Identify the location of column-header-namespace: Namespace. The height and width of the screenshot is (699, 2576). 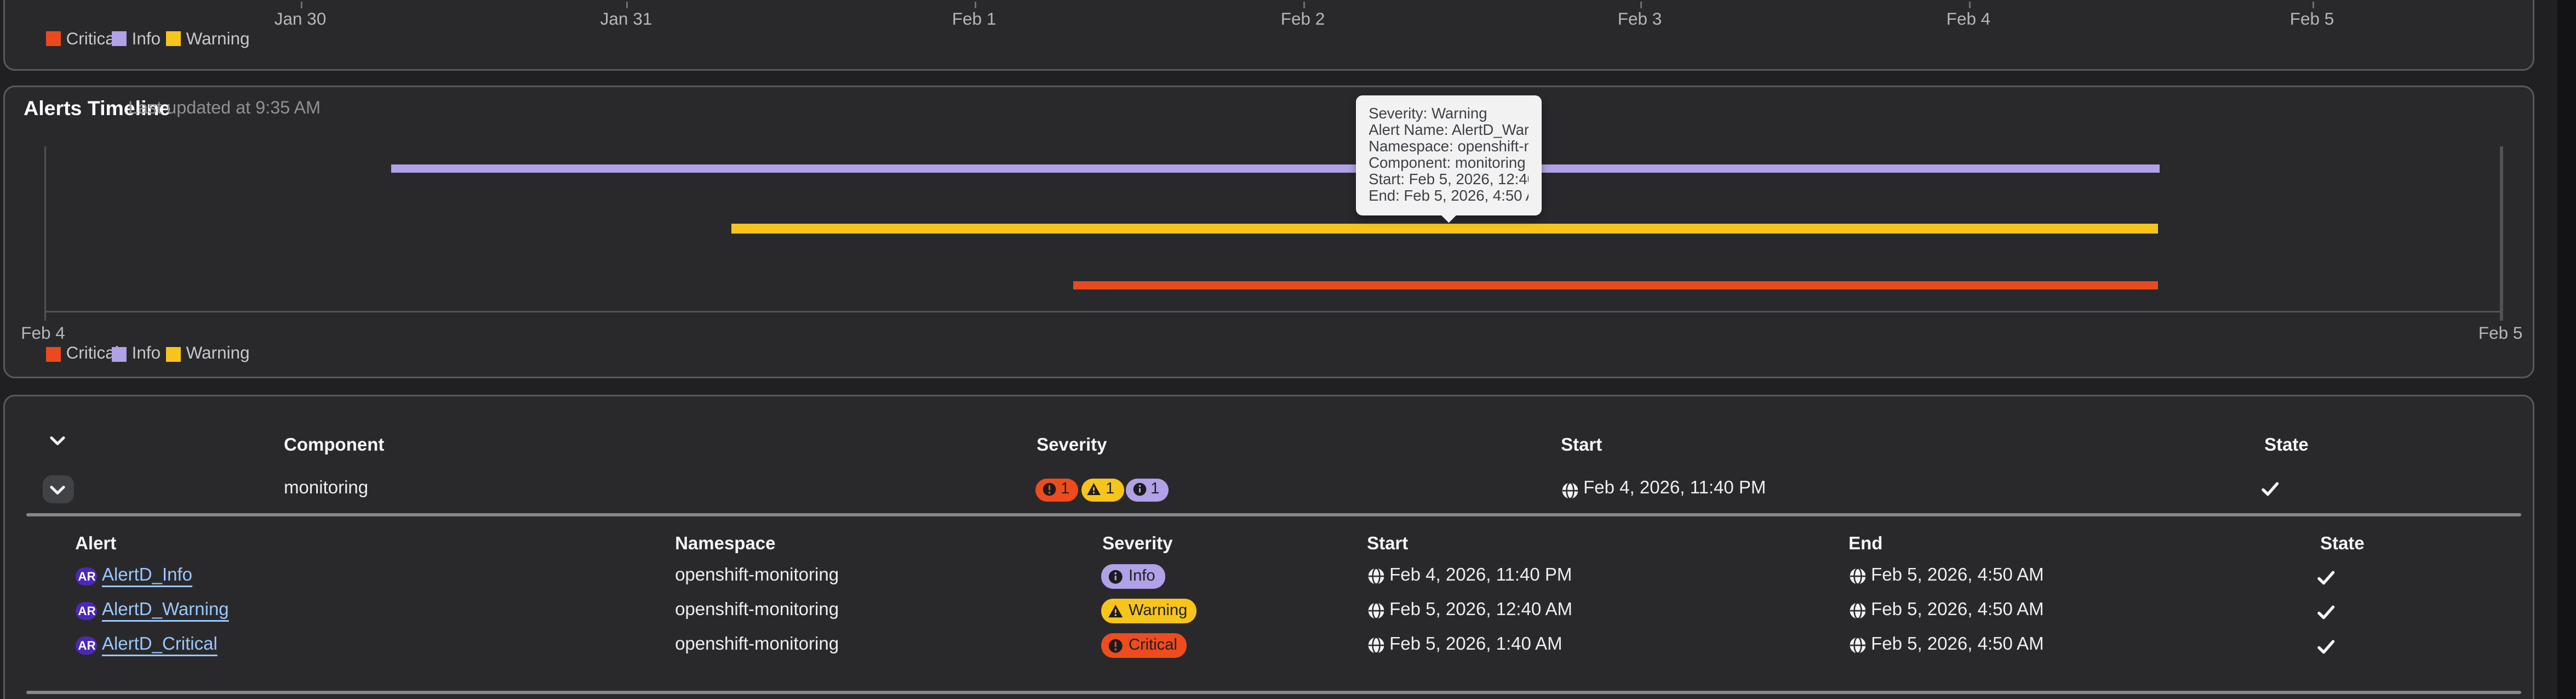
(725, 545).